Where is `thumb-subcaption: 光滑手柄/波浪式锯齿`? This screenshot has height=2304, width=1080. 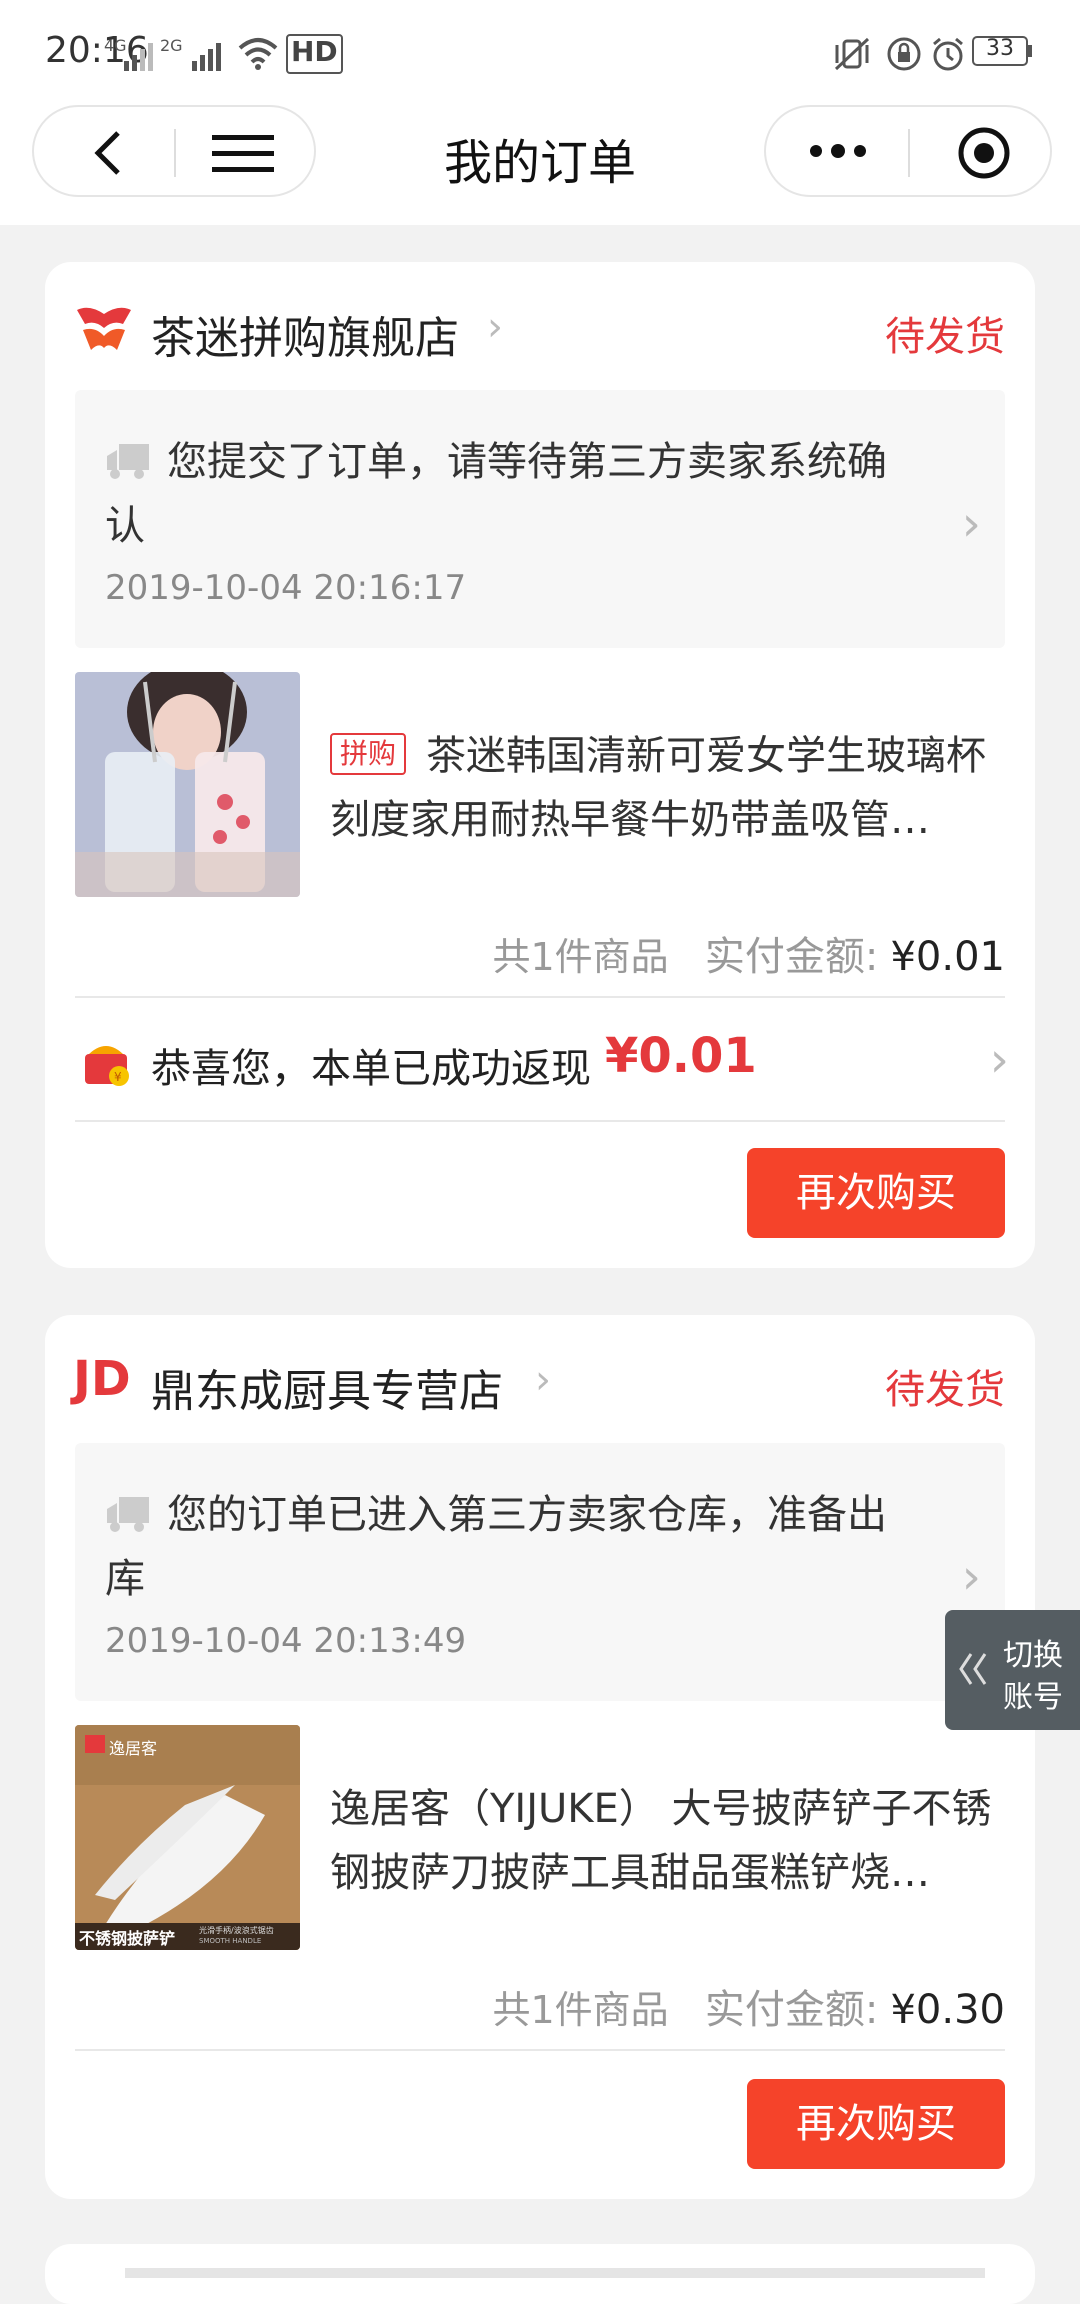 thumb-subcaption: 光滑手柄/波浪式锯齿 is located at coordinates (236, 1930).